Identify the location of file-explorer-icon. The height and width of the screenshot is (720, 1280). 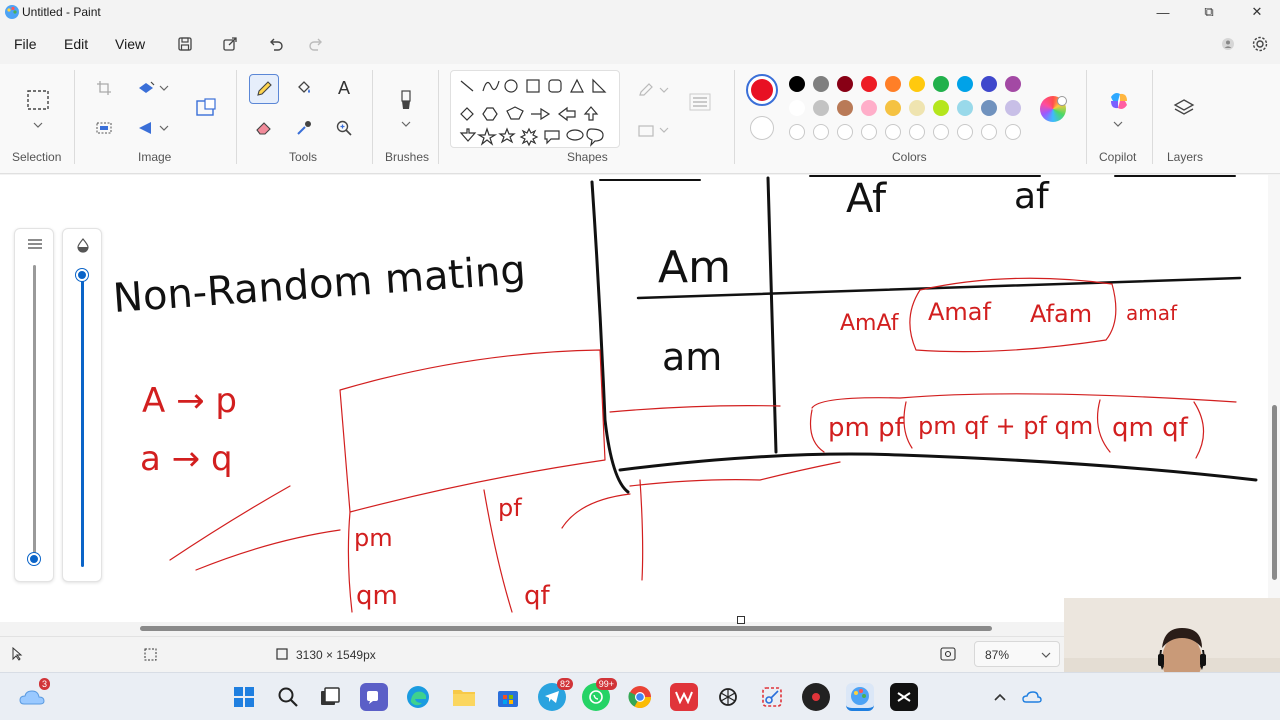
(464, 697).